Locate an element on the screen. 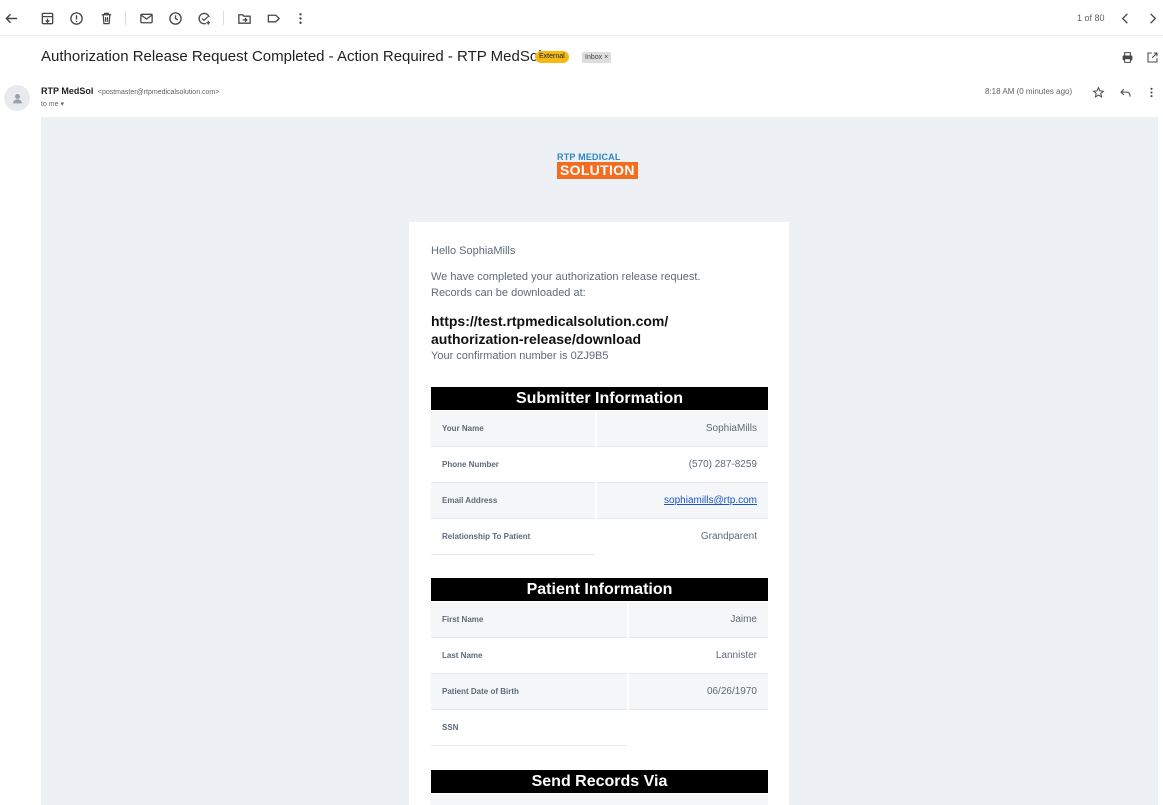 Image resolution: width=1163 pixels, height=805 pixels. star-icon is located at coordinates (1098, 92).